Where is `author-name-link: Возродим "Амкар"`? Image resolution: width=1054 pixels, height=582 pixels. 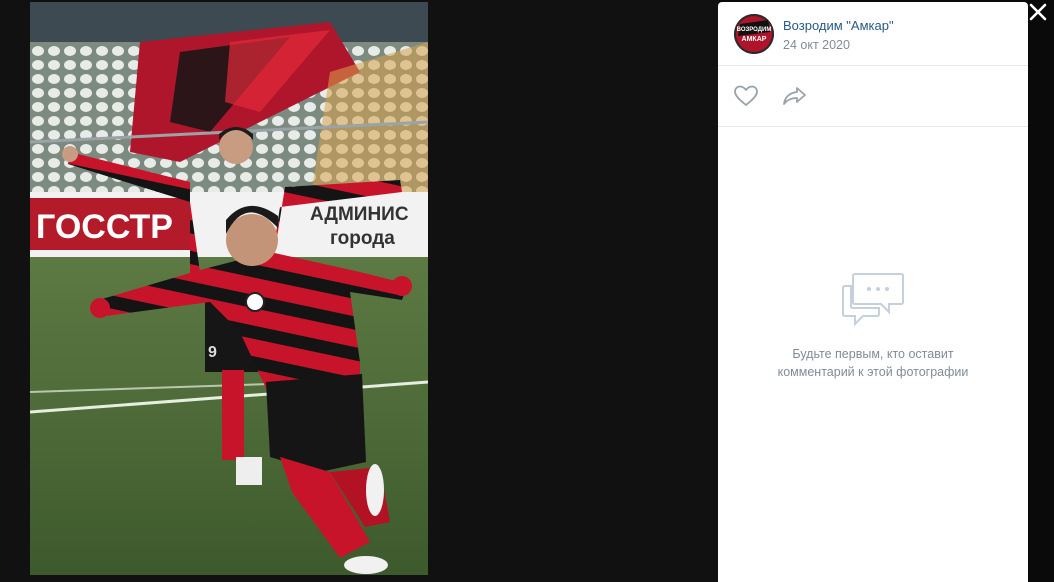 author-name-link: Возродим "Амкар" is located at coordinates (838, 25).